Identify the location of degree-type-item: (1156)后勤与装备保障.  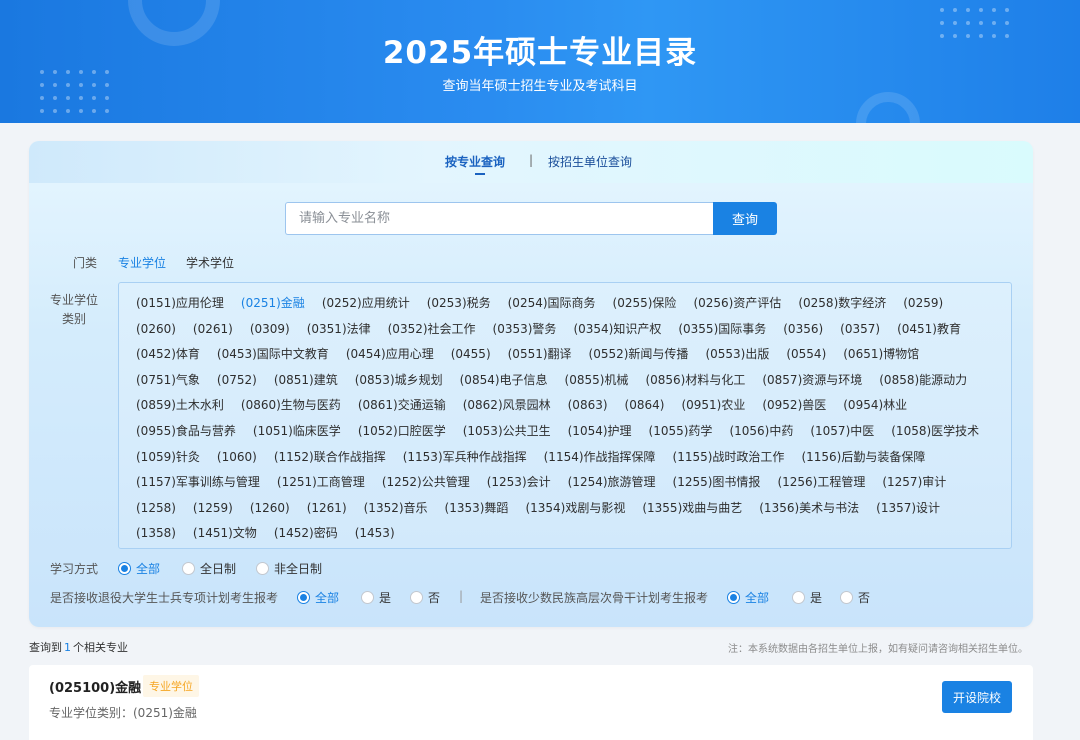
(863, 458).